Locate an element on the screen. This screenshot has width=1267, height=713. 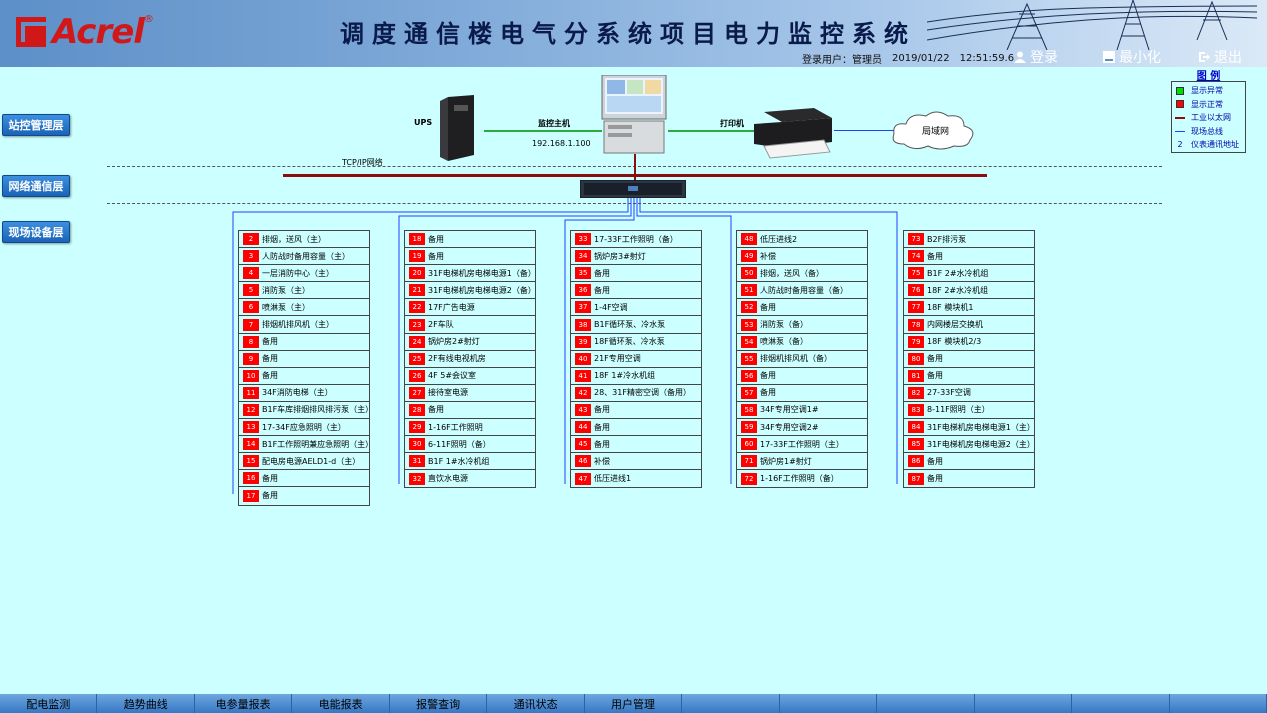
device-row: 22 17F广告电源 is located at coordinates (470, 308).